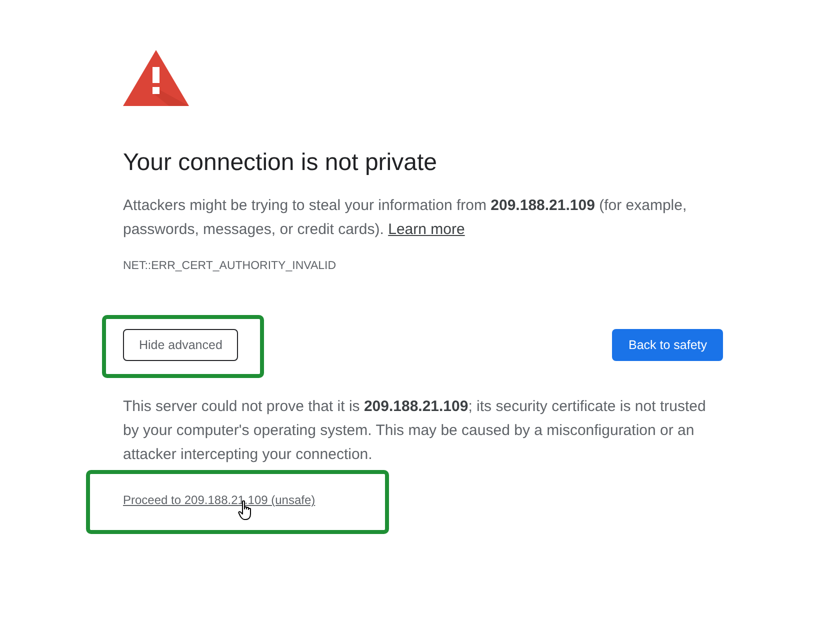 The width and height of the screenshot is (817, 623). What do you see at coordinates (219, 500) in the screenshot?
I see `proceed-link: Proceed to 209.188.21.109 (unsafe)` at bounding box center [219, 500].